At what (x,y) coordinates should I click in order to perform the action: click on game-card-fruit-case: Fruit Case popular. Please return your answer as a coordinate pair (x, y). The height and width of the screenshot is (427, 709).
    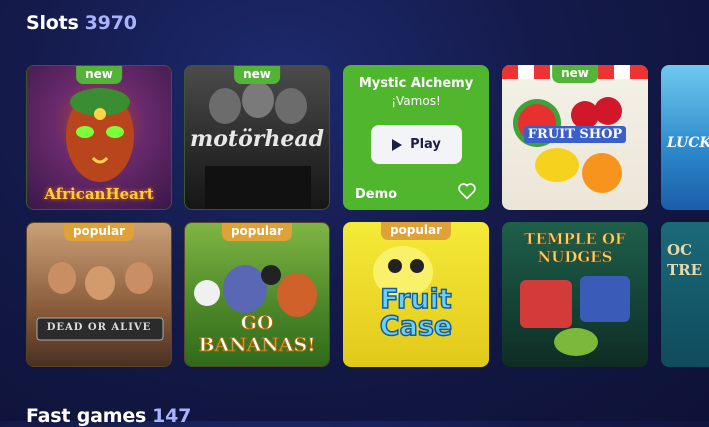
    Looking at the image, I should click on (416, 294).